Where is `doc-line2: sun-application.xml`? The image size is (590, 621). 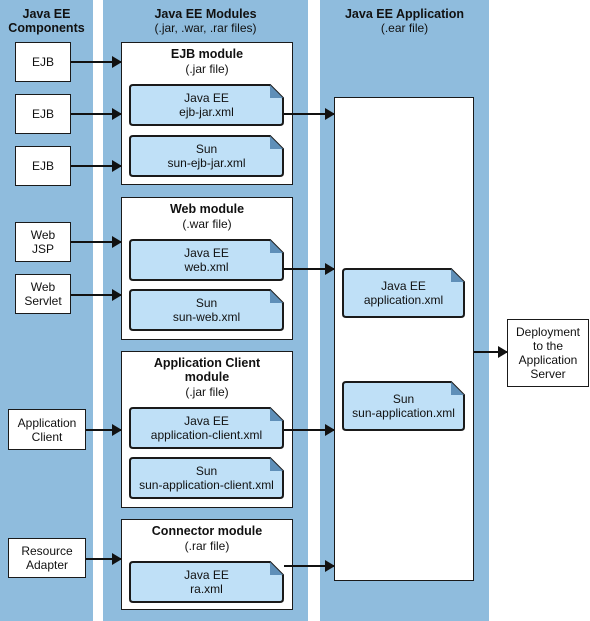
doc-line2: sun-application.xml is located at coordinates (403, 413).